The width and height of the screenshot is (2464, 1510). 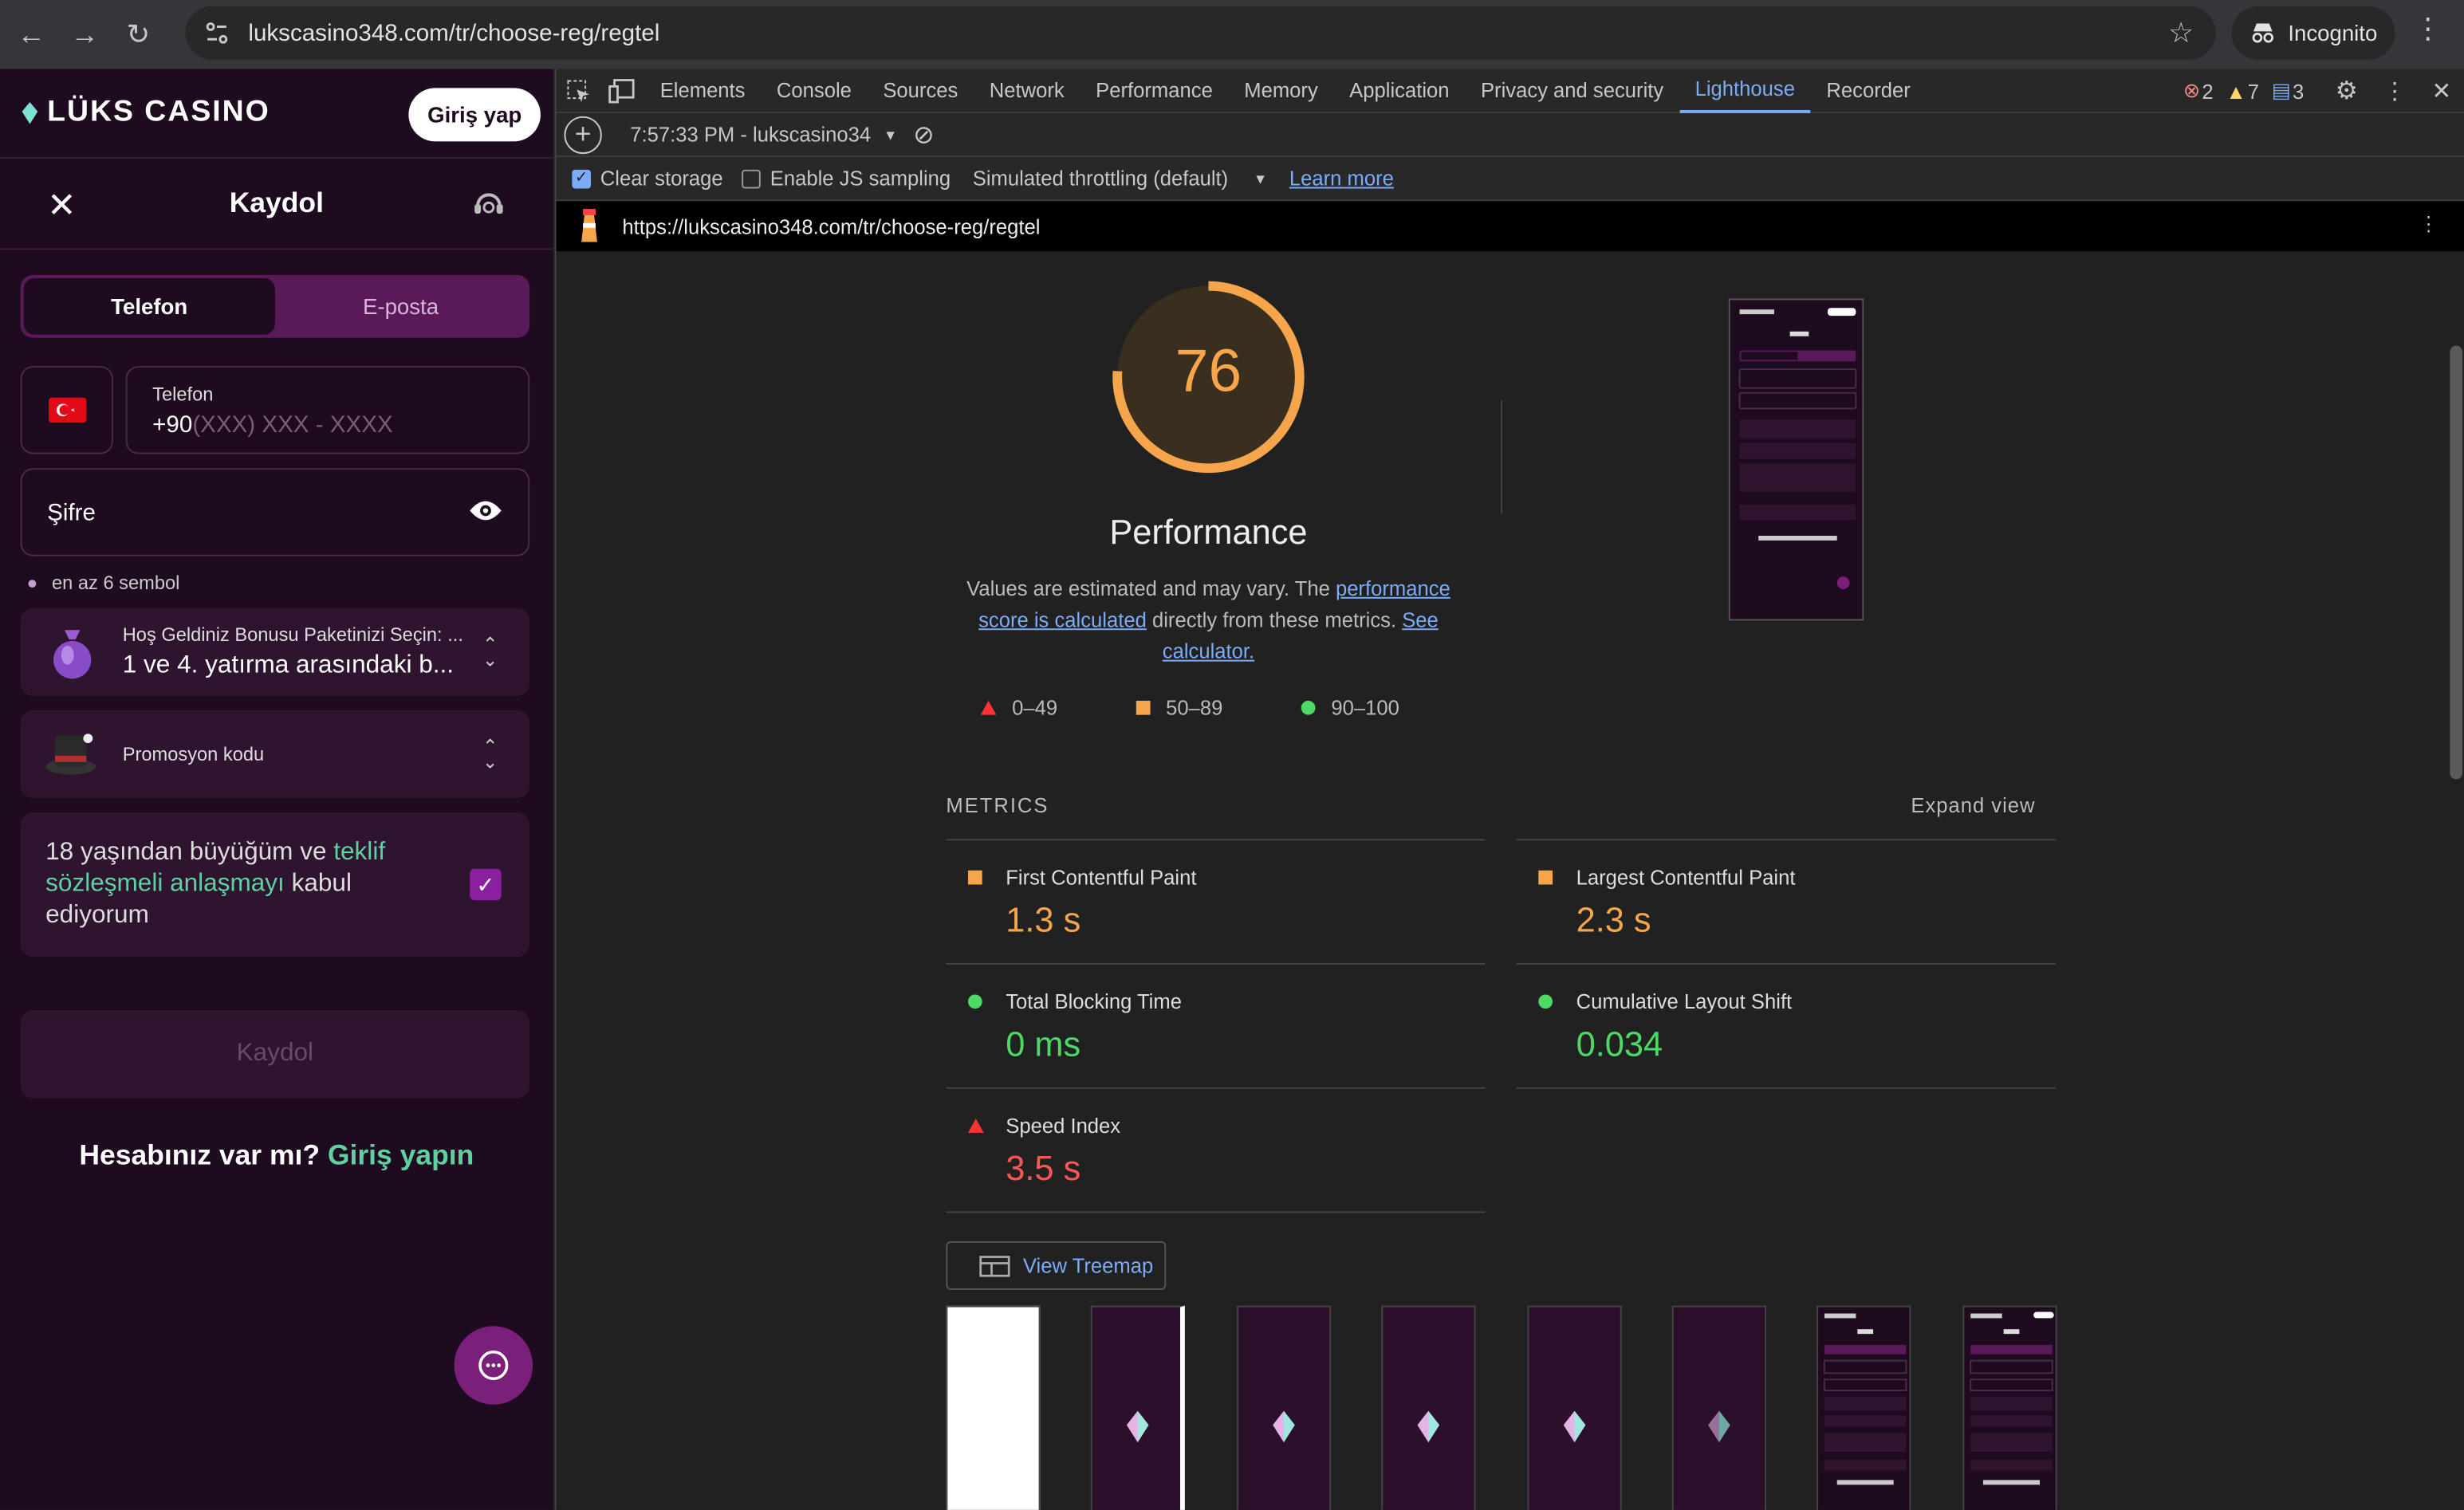 What do you see at coordinates (32, 584) in the screenshot?
I see `hint-dot` at bounding box center [32, 584].